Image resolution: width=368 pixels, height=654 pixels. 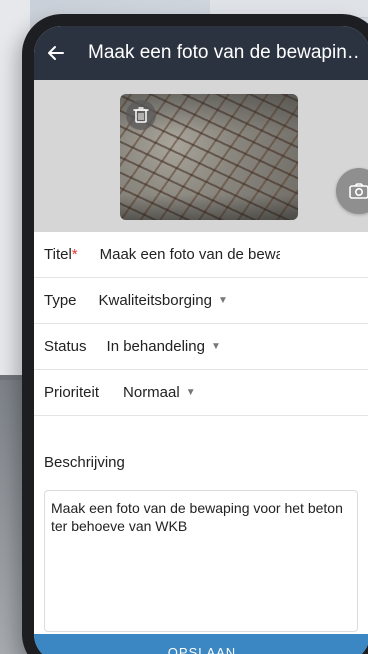 What do you see at coordinates (84, 462) in the screenshot?
I see `description-label: Beschrijving` at bounding box center [84, 462].